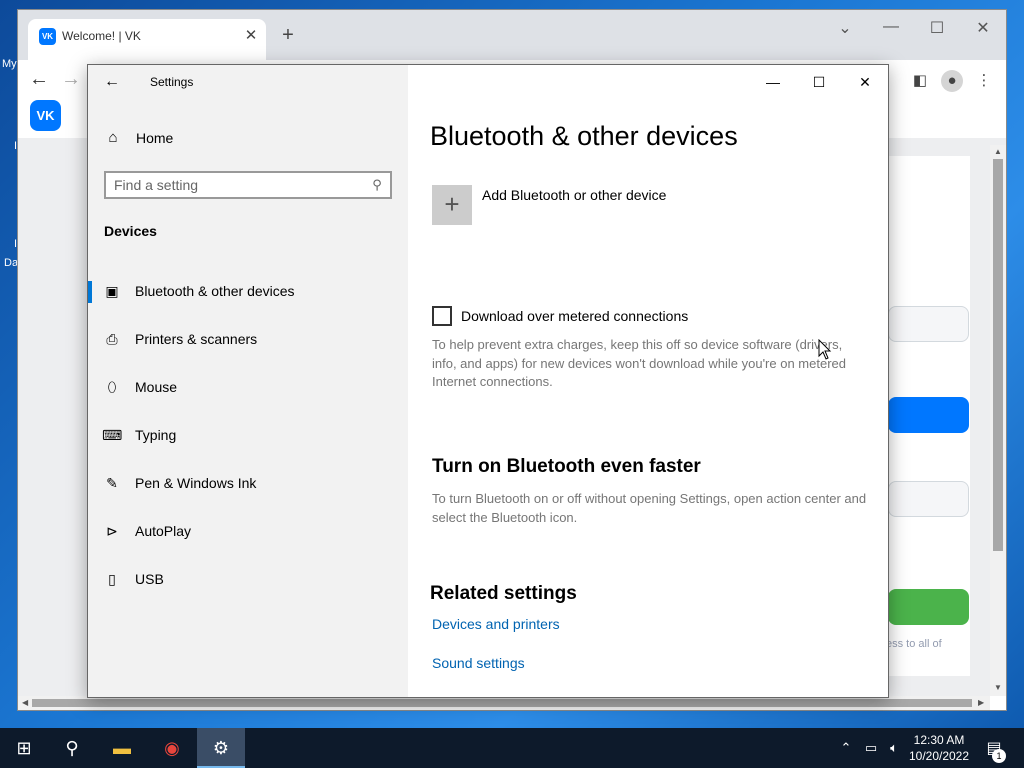 The width and height of the screenshot is (1024, 768). Describe the element at coordinates (939, 748) in the screenshot. I see `taskbar-clock: 12:30 AM 10/20/2022` at that location.